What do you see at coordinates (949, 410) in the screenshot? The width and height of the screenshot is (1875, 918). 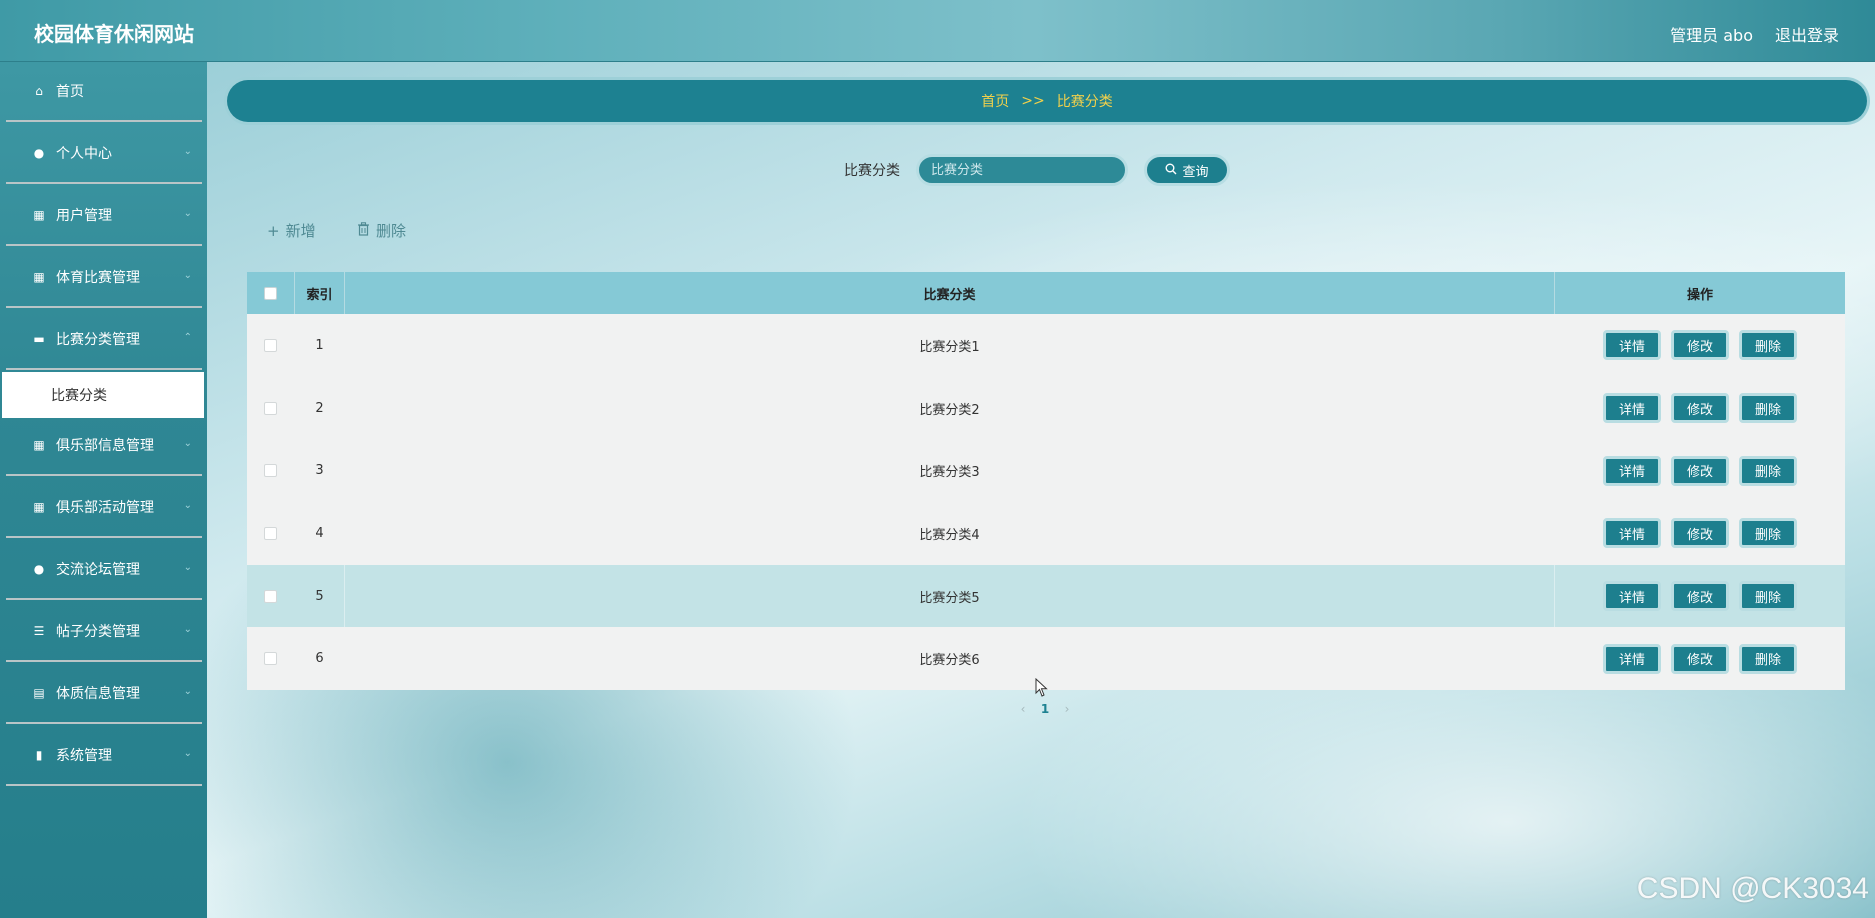 I see `row-name: 比赛分类2` at bounding box center [949, 410].